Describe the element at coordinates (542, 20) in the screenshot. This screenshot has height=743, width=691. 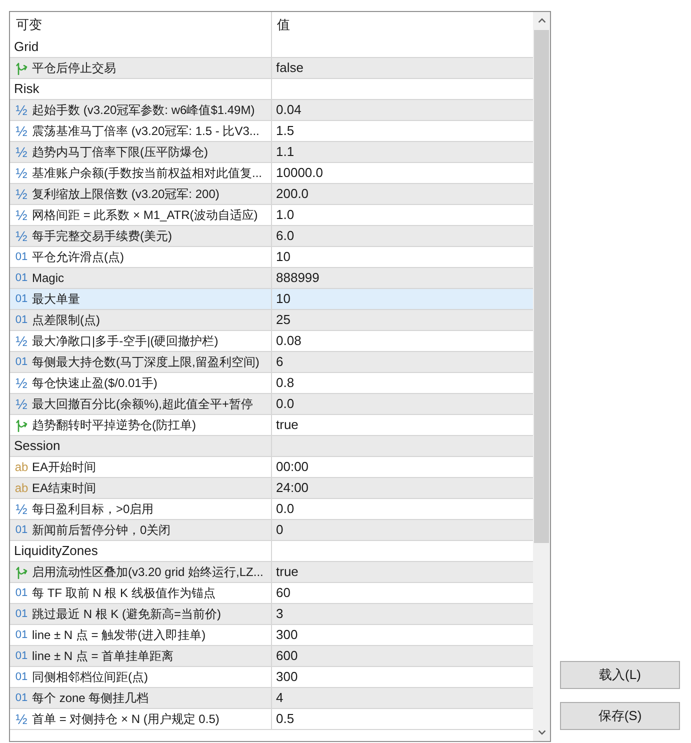
I see `scroll-up-icon` at that location.